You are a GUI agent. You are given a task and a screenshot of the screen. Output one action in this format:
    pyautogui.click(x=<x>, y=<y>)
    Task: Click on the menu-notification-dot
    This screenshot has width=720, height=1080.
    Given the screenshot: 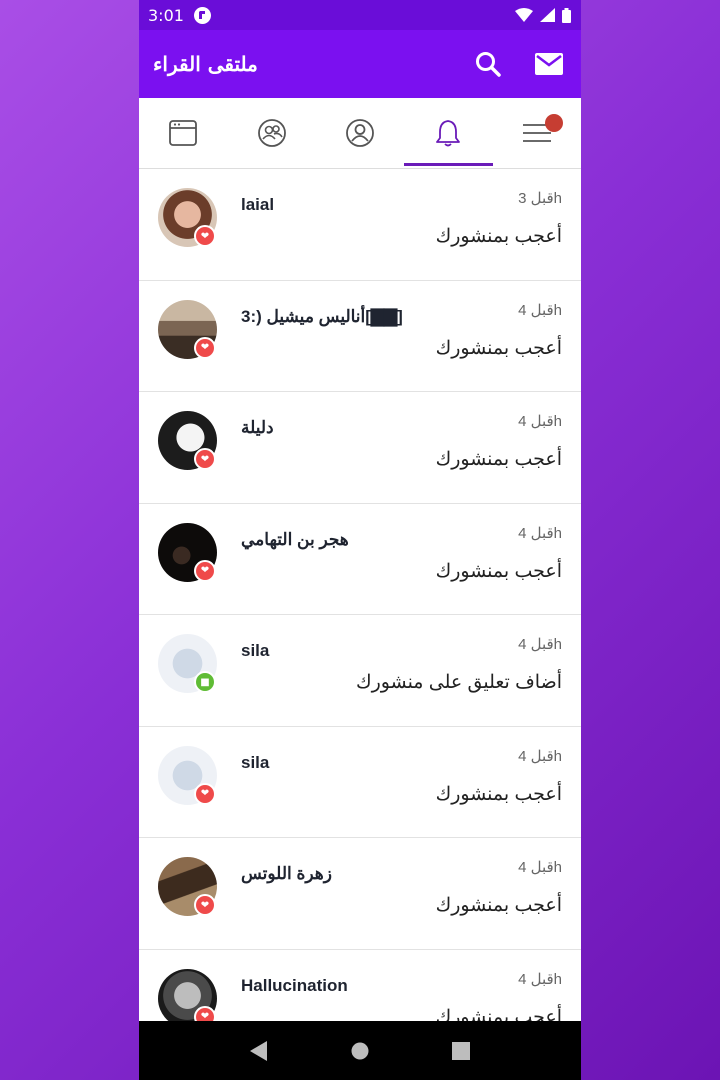 What is the action you would take?
    pyautogui.click(x=553, y=123)
    